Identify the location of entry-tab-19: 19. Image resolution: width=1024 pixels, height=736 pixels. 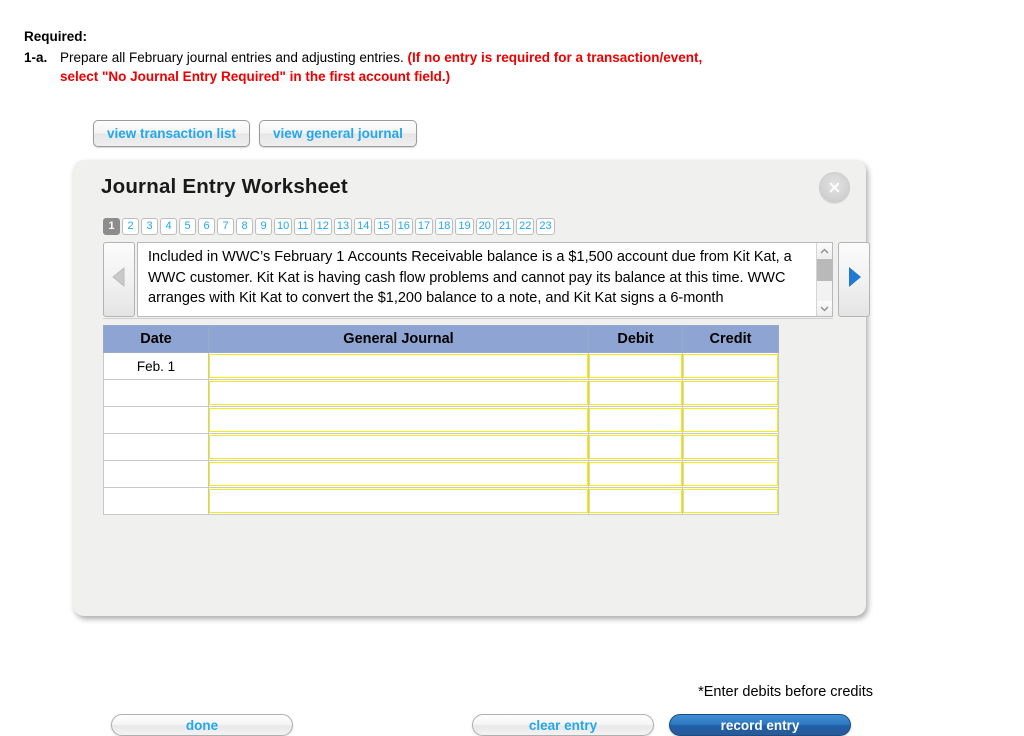
(464, 226).